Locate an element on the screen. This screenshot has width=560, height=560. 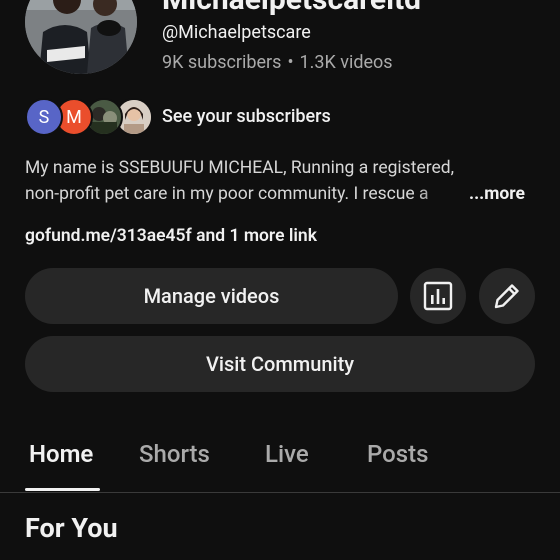
tab-home: Home is located at coordinates (61, 454).